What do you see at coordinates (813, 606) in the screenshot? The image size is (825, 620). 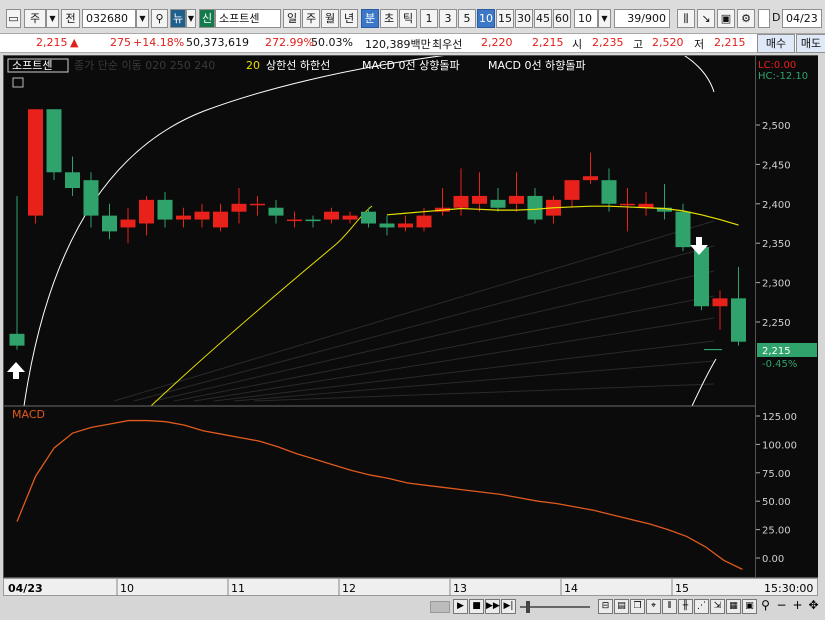 I see `move-icon: ✥` at bounding box center [813, 606].